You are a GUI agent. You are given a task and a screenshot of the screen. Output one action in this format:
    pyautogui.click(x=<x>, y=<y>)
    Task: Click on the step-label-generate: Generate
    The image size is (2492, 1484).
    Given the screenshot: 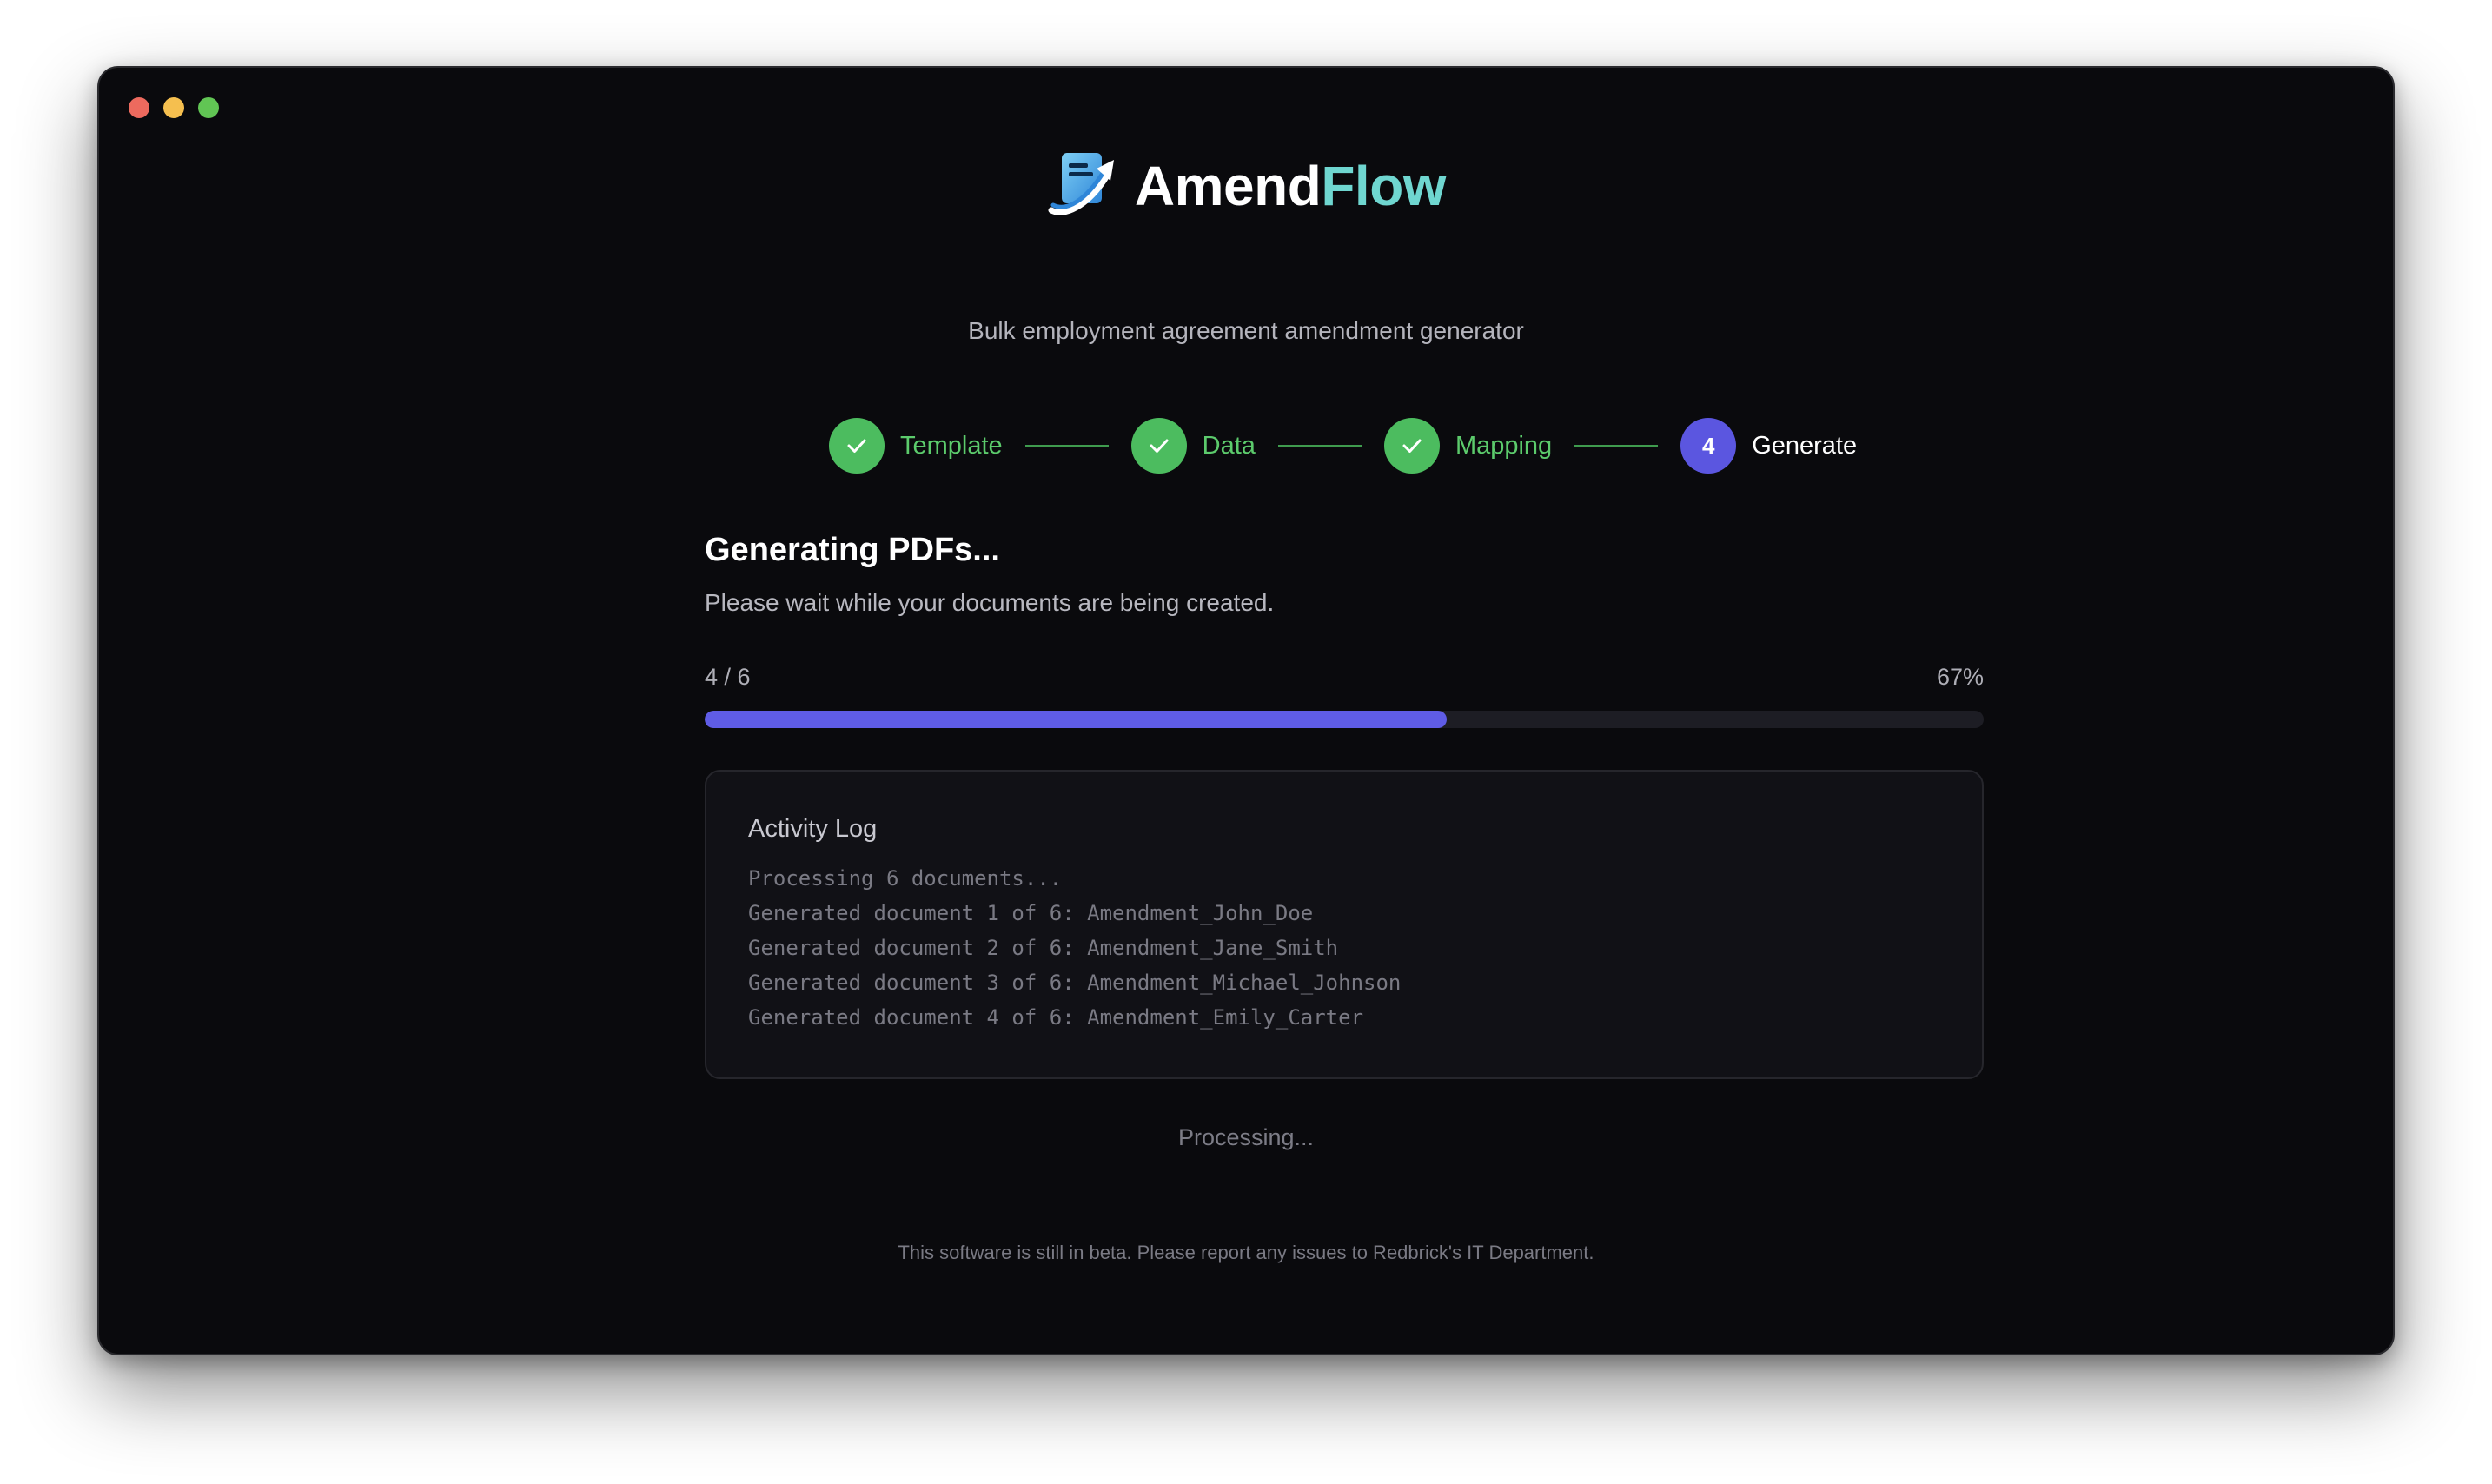 What is the action you would take?
    pyautogui.click(x=1805, y=445)
    